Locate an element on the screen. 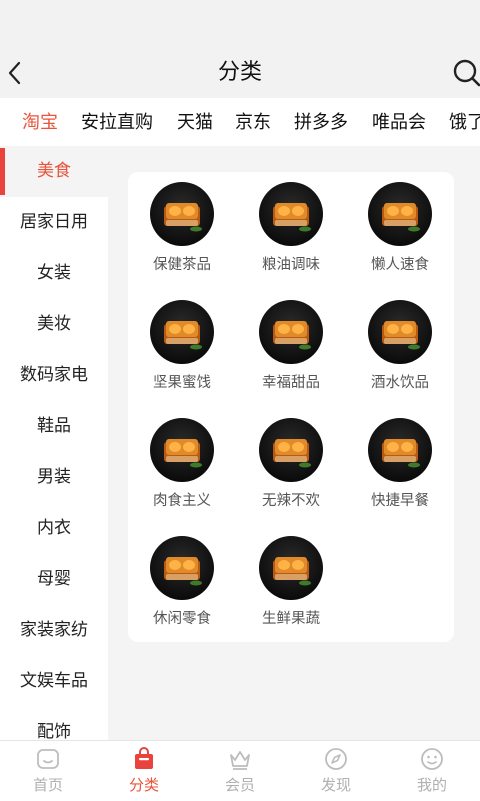  tab-vipshop: 唯品会 is located at coordinates (399, 122).